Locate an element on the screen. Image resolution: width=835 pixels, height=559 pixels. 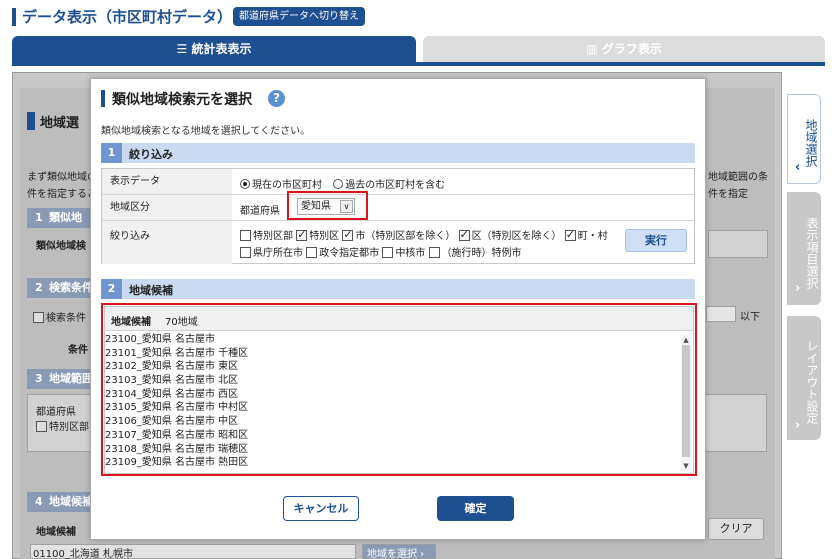
modal-title: 類似地域検索元を選択 is located at coordinates (182, 100).